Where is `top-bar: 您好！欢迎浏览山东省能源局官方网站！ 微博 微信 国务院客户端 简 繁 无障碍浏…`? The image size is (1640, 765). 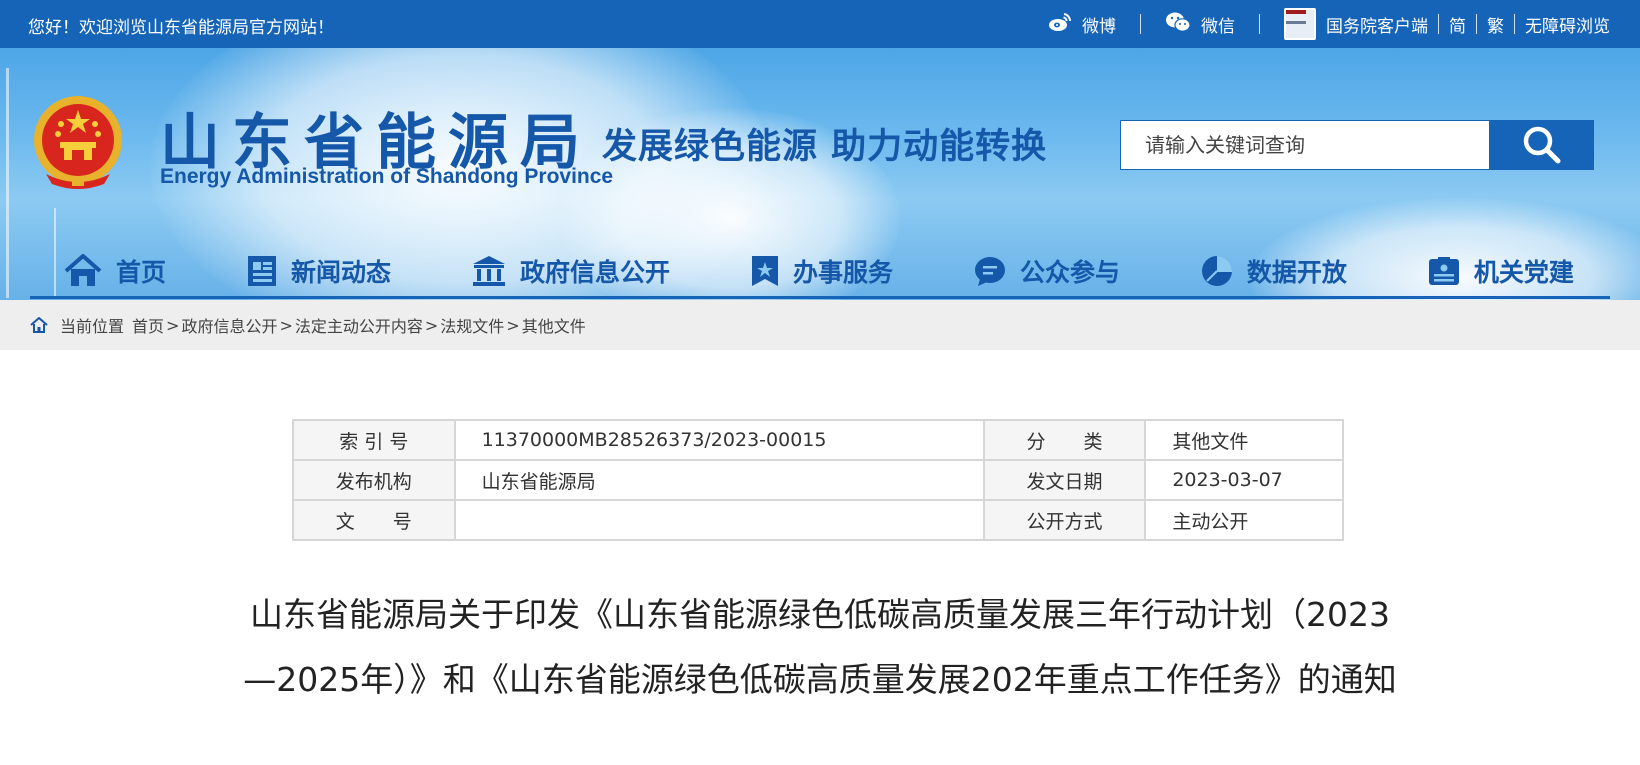 top-bar: 您好！欢迎浏览山东省能源局官方网站！ 微博 微信 国务院客户端 简 繁 无障碍浏… is located at coordinates (820, 24).